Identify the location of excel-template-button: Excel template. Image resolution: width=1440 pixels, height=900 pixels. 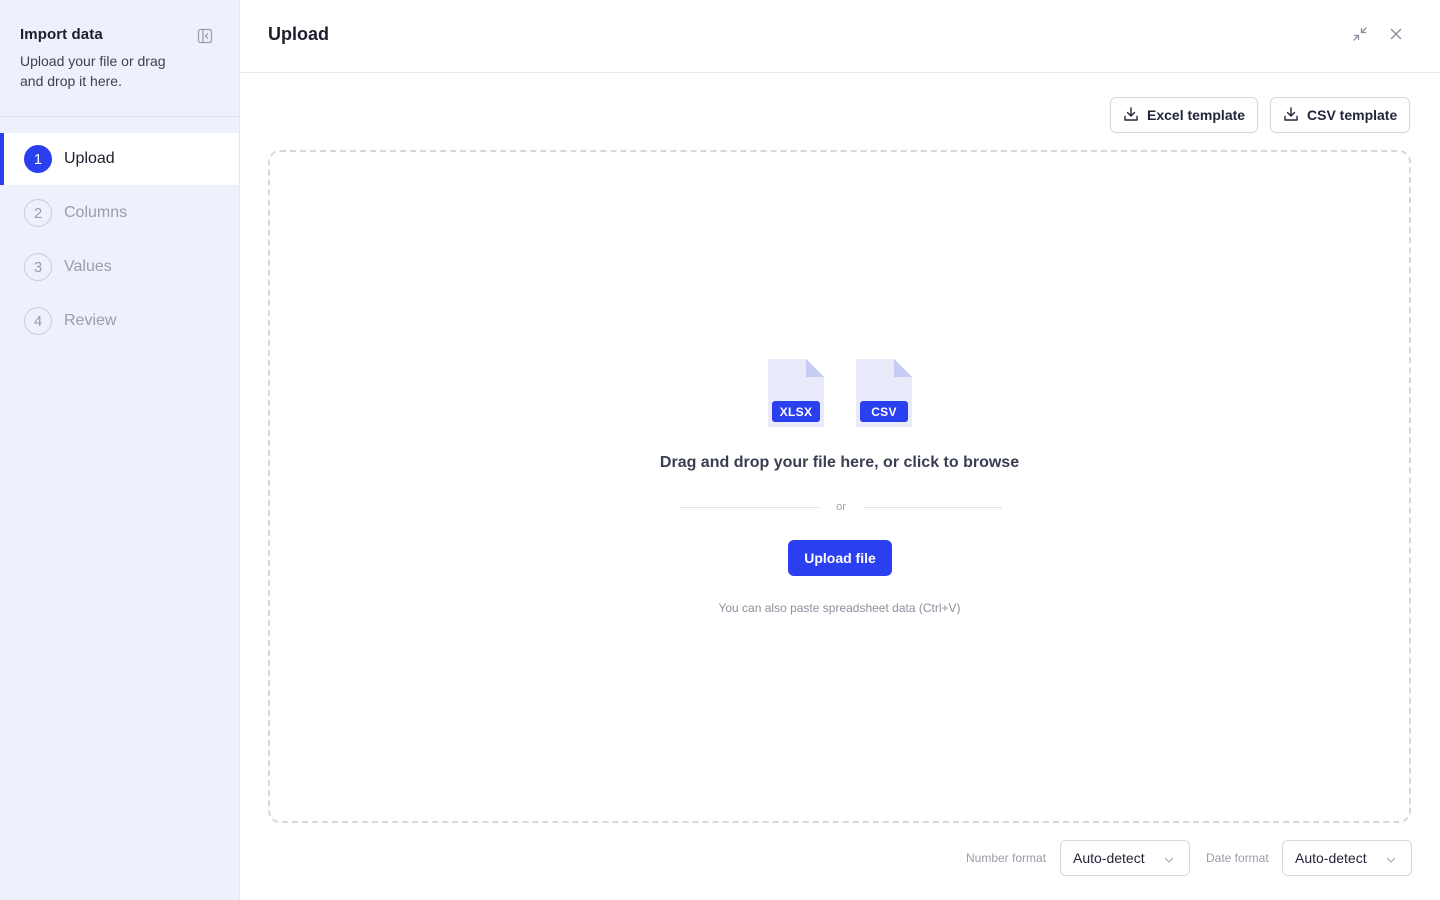
(1184, 115).